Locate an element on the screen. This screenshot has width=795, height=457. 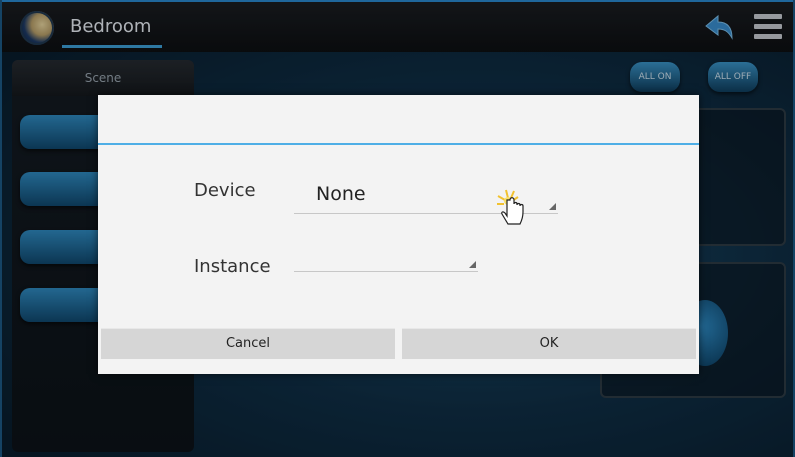
dialog-title-area is located at coordinates (398, 119).